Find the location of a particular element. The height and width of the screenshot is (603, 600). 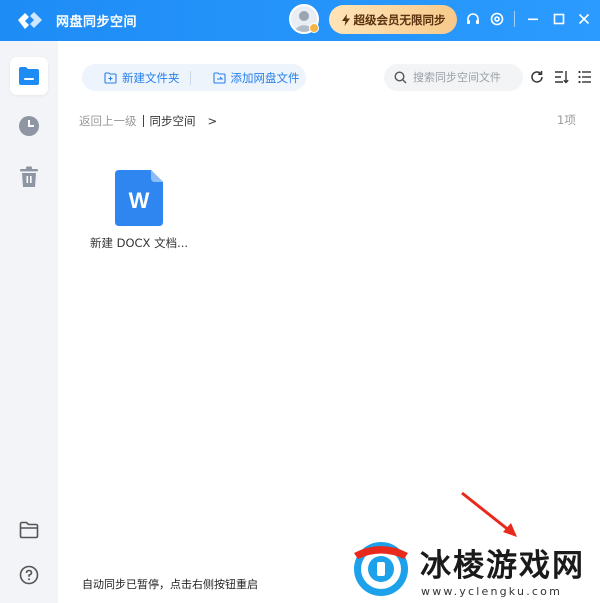

sidebar-help is located at coordinates (29, 575).